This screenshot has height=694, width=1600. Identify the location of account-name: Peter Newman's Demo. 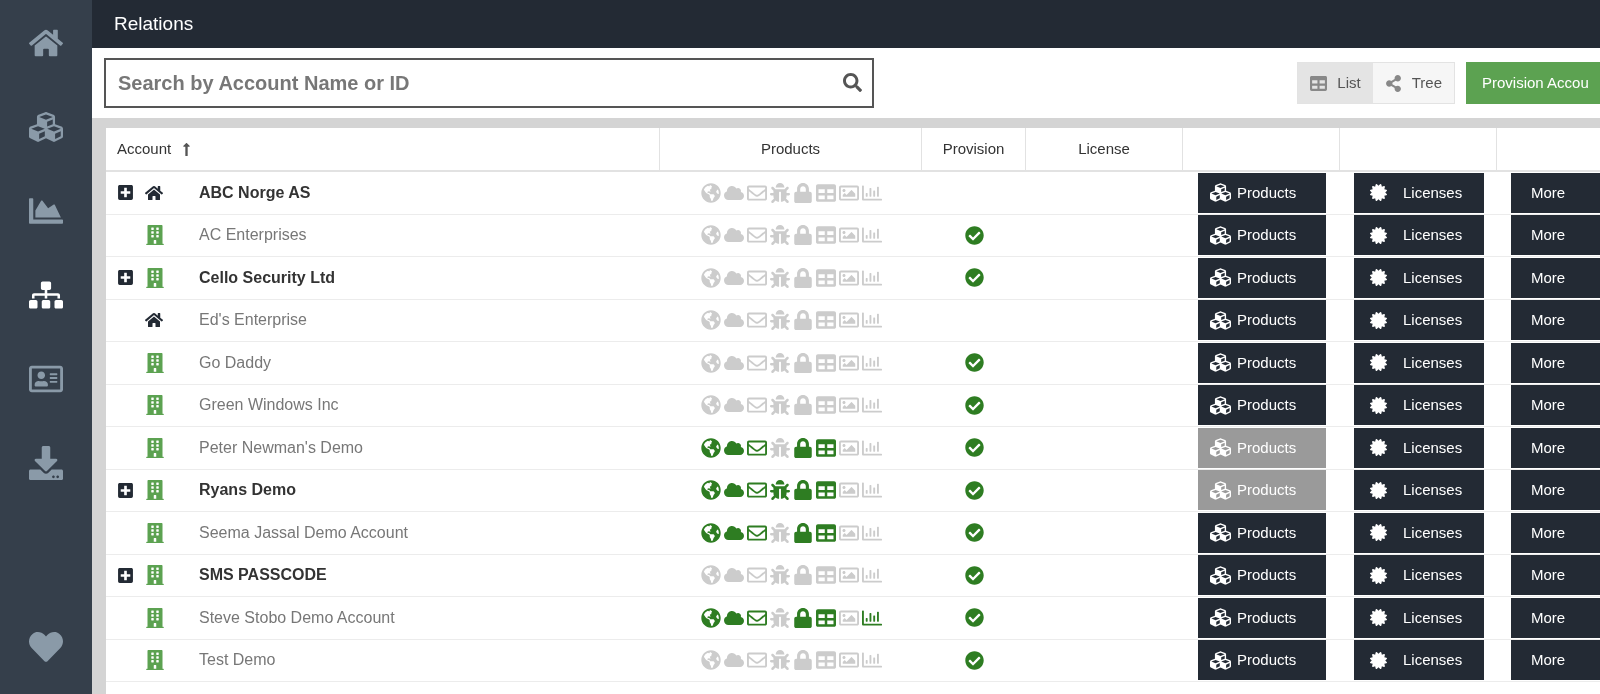
(281, 447).